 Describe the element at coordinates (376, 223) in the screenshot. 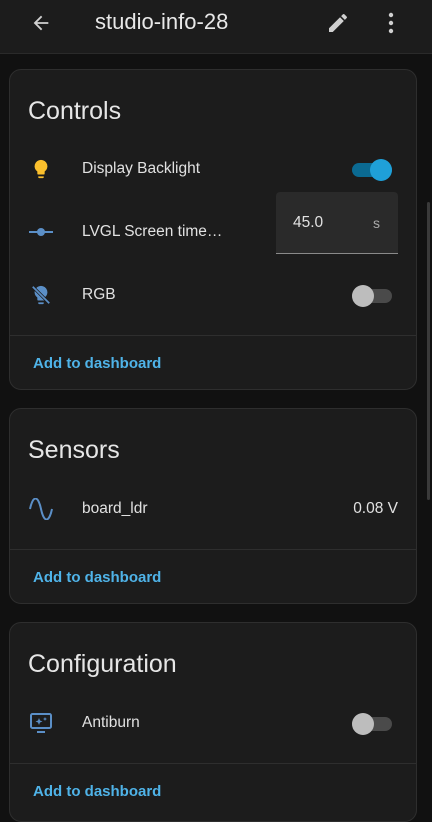

I see `number-unit: s` at that location.